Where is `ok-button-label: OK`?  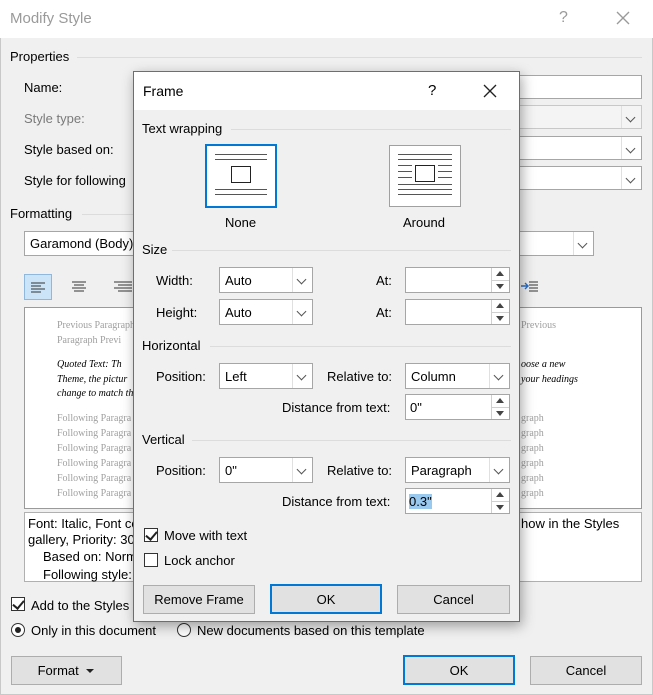
ok-button-label: OK is located at coordinates (459, 670).